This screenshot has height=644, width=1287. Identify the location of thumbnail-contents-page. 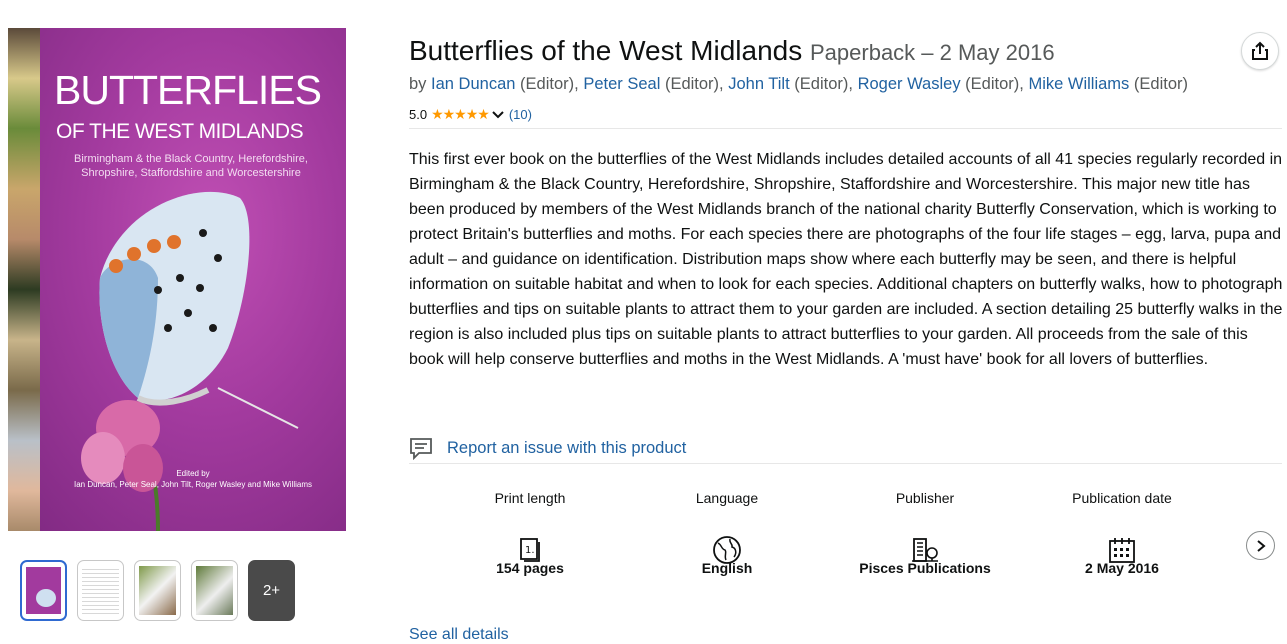
(100, 590).